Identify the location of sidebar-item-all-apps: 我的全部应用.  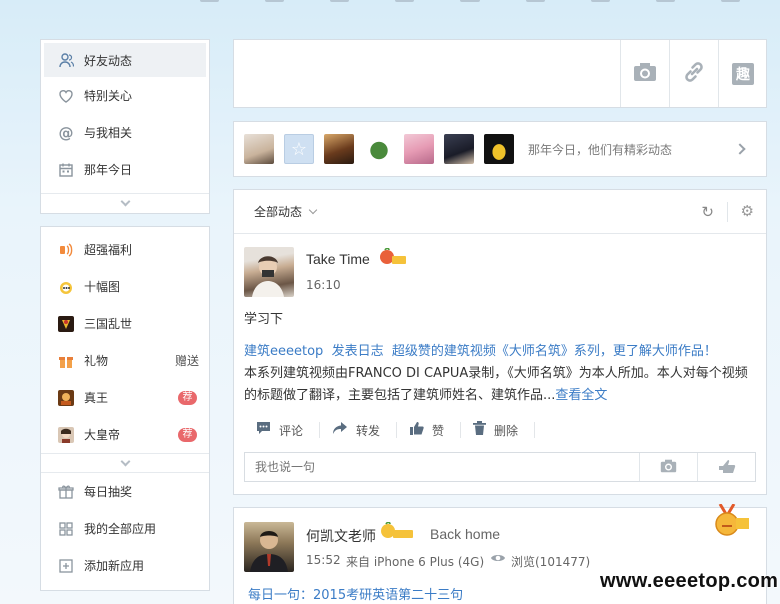
(125, 528).